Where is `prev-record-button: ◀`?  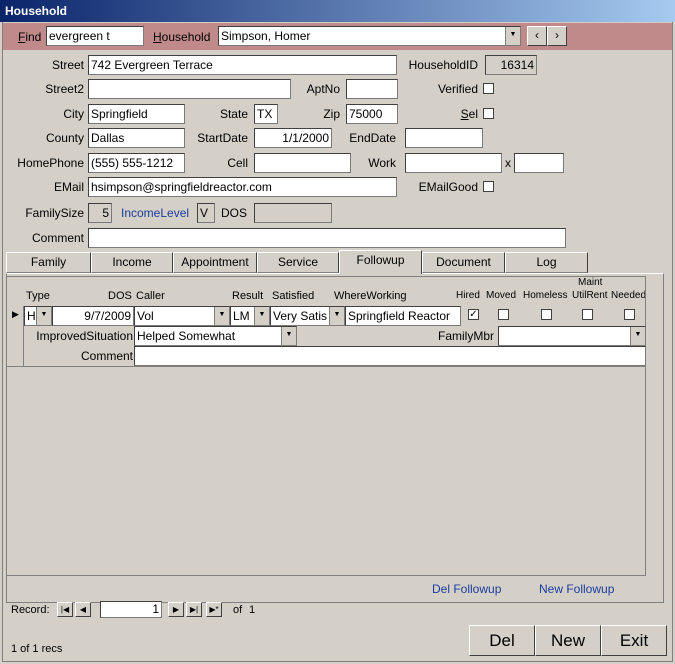
prev-record-button: ◀ is located at coordinates (83, 609).